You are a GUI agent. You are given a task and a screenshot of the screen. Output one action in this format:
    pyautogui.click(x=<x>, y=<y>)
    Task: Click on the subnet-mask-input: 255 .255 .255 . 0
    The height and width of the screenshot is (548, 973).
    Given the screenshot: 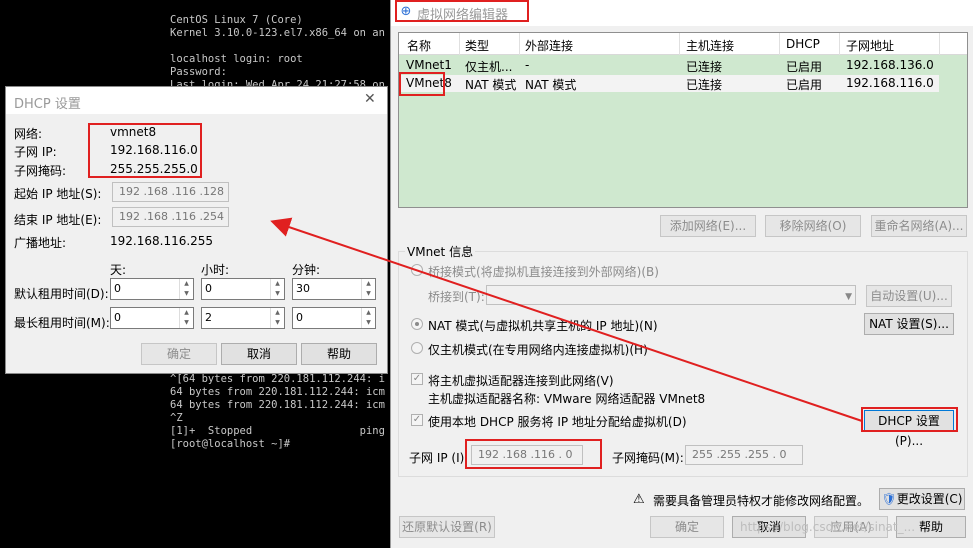 What is the action you would take?
    pyautogui.click(x=744, y=455)
    